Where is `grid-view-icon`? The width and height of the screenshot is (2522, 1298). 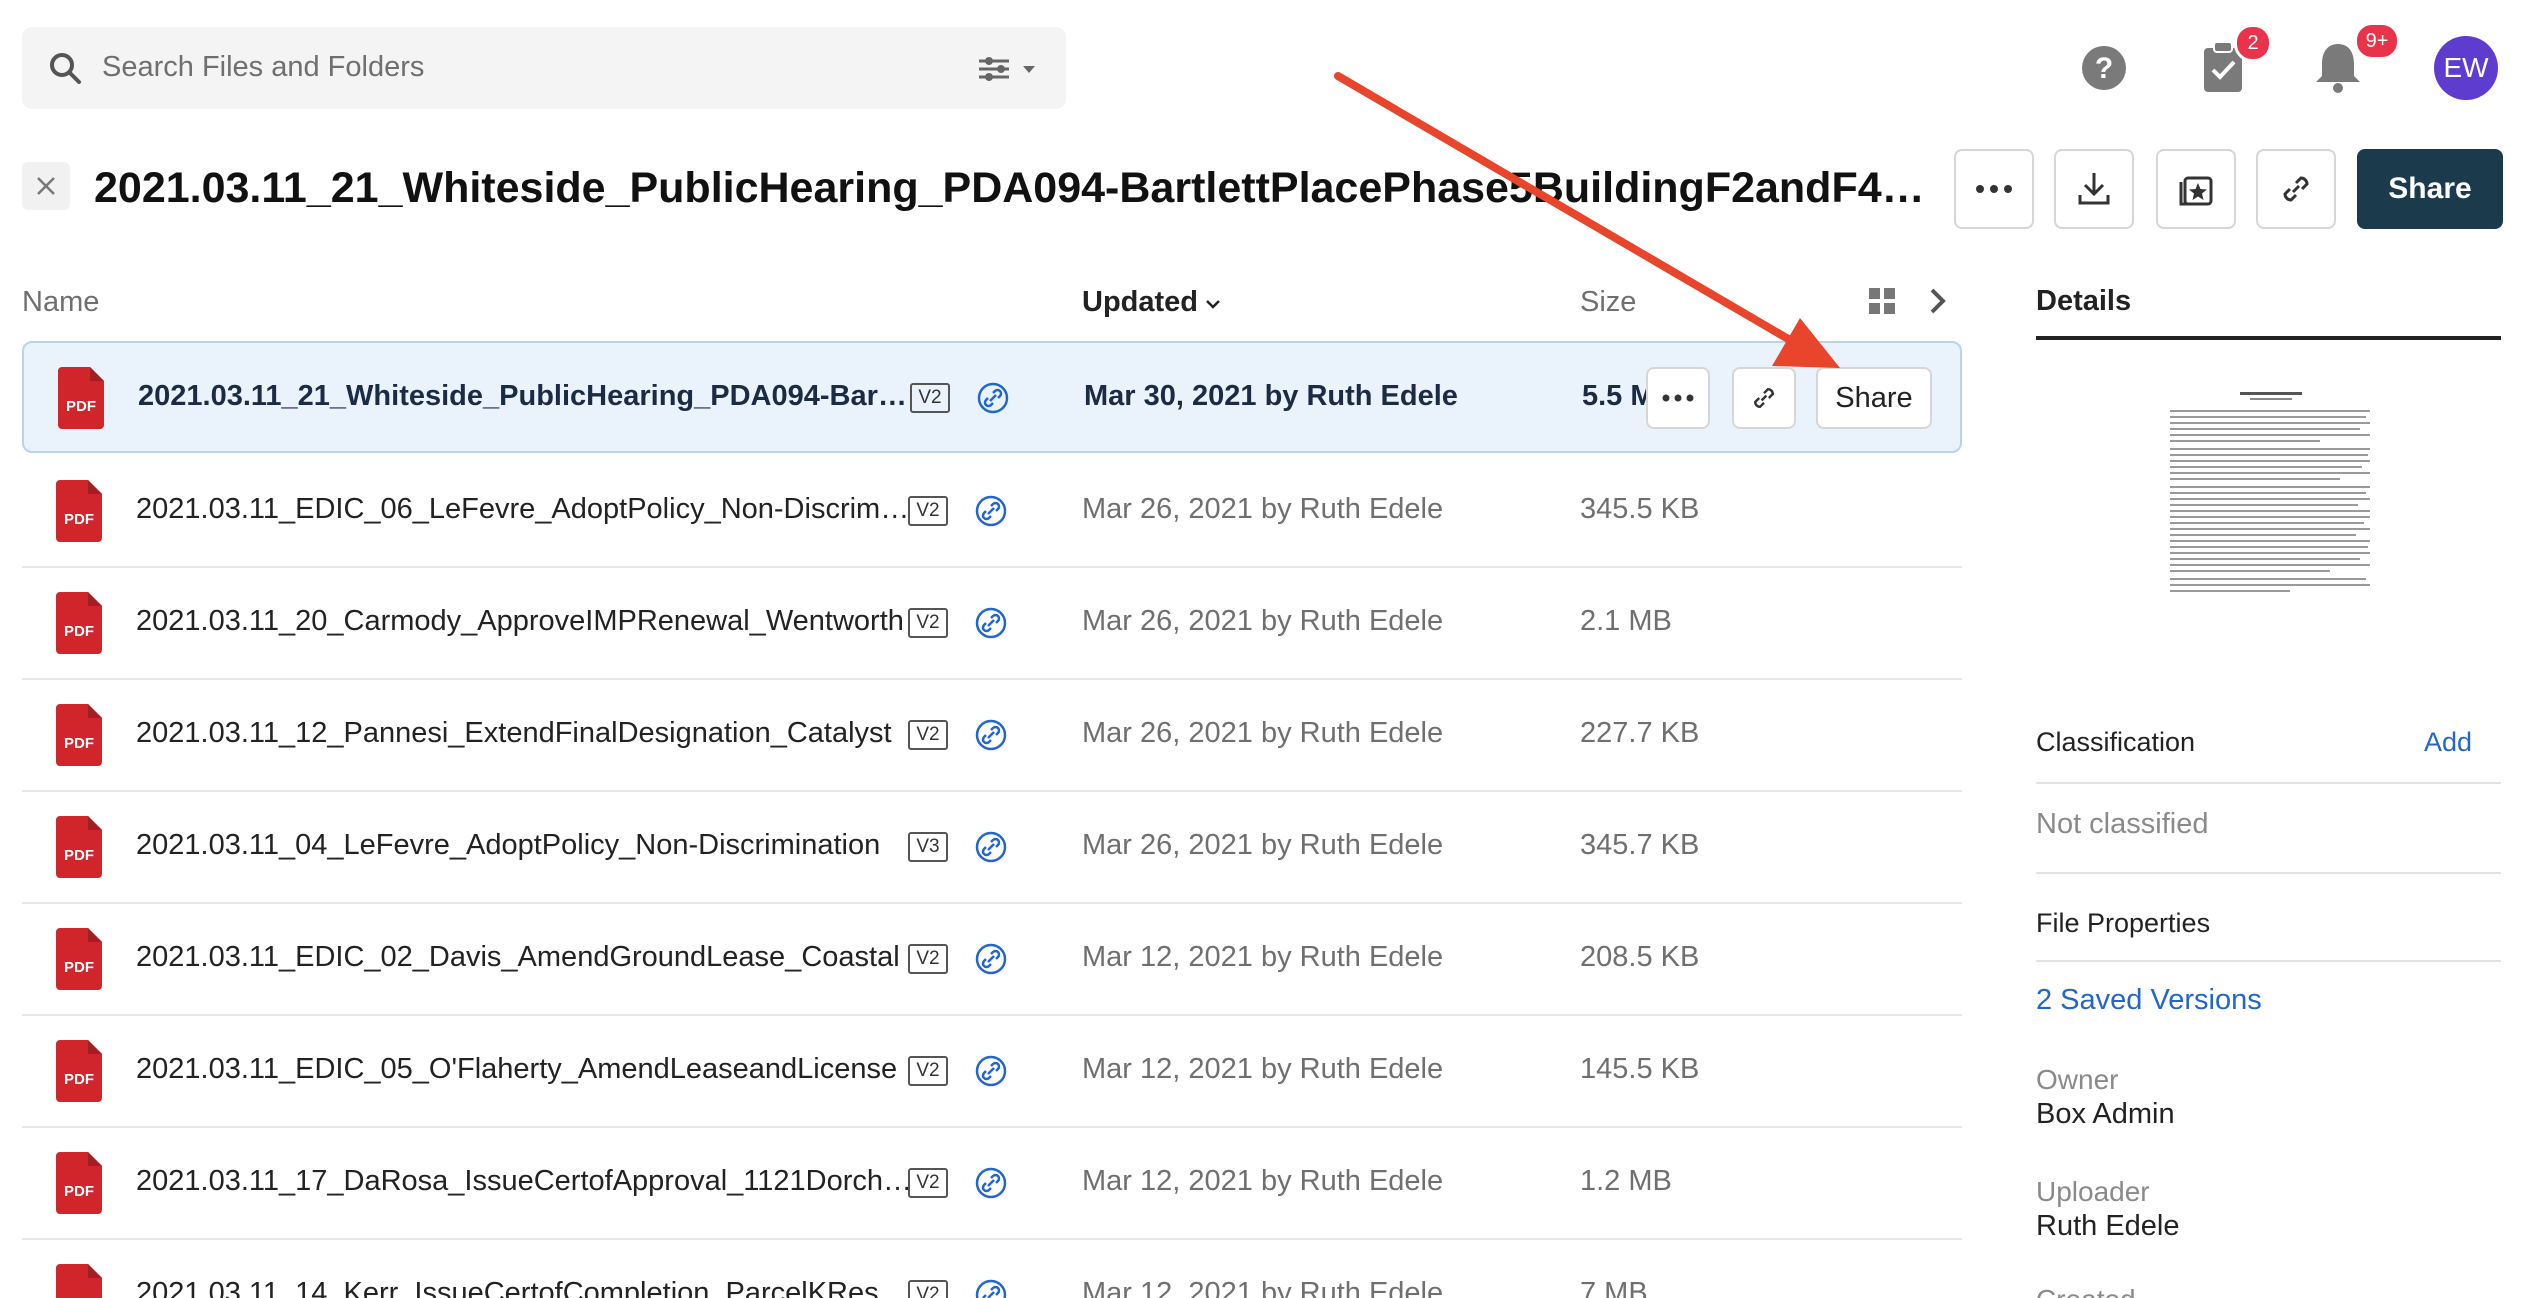 grid-view-icon is located at coordinates (1882, 301).